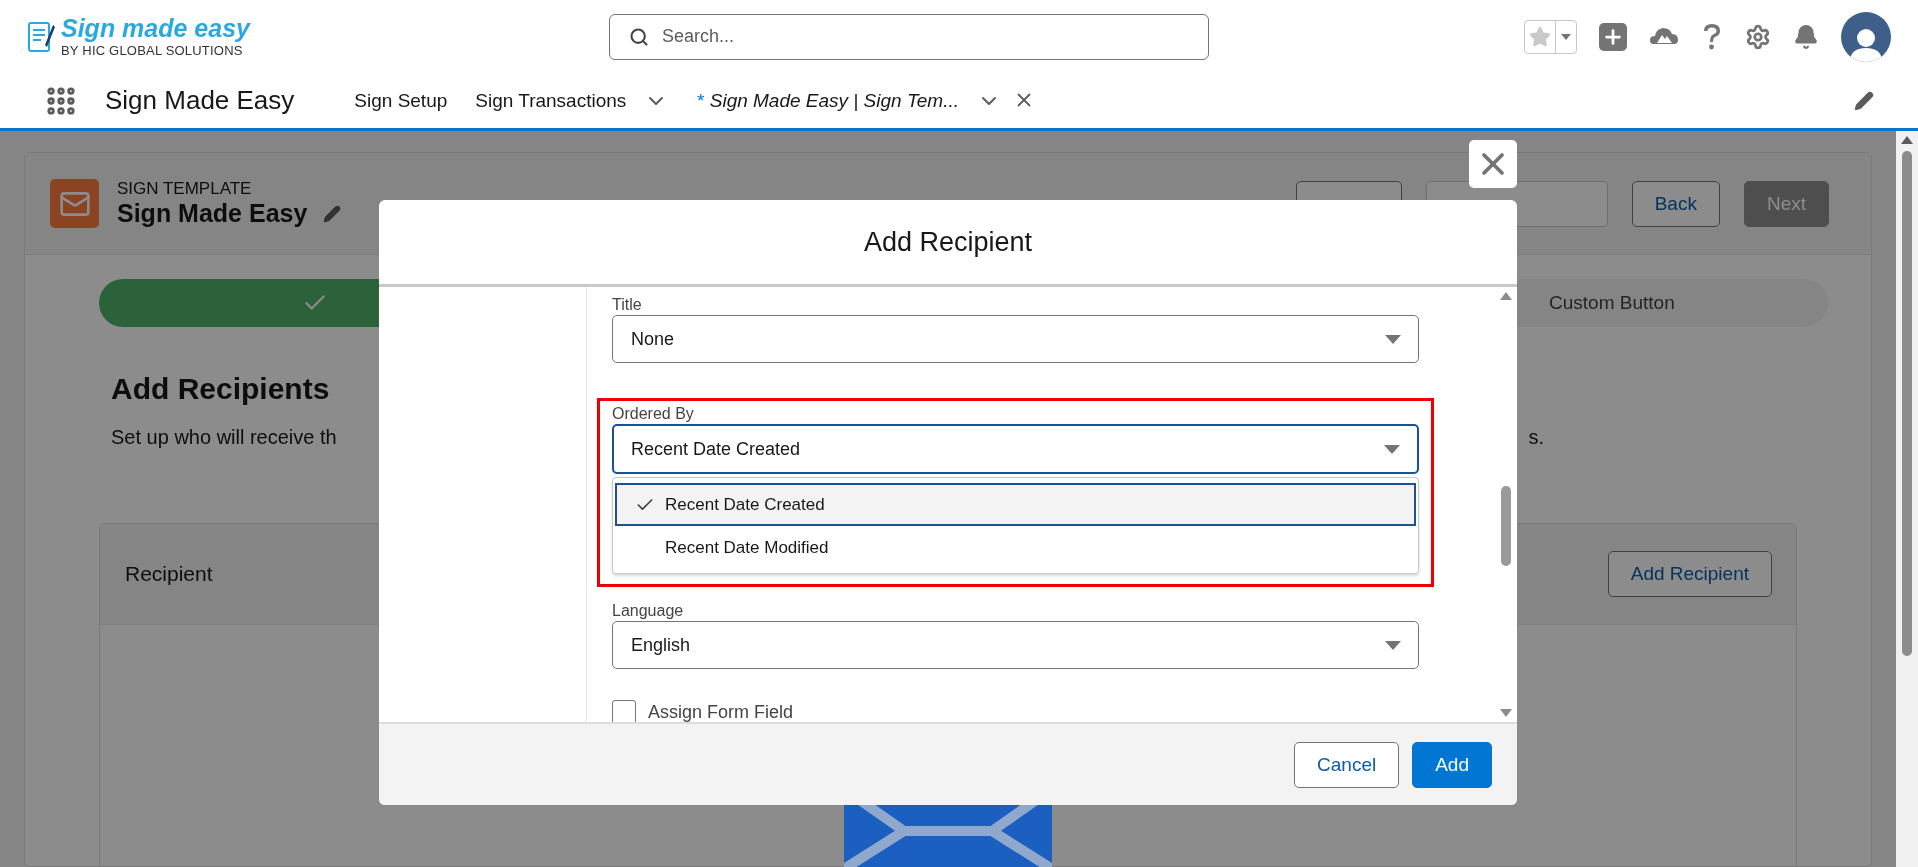  I want to click on search-icon, so click(639, 36).